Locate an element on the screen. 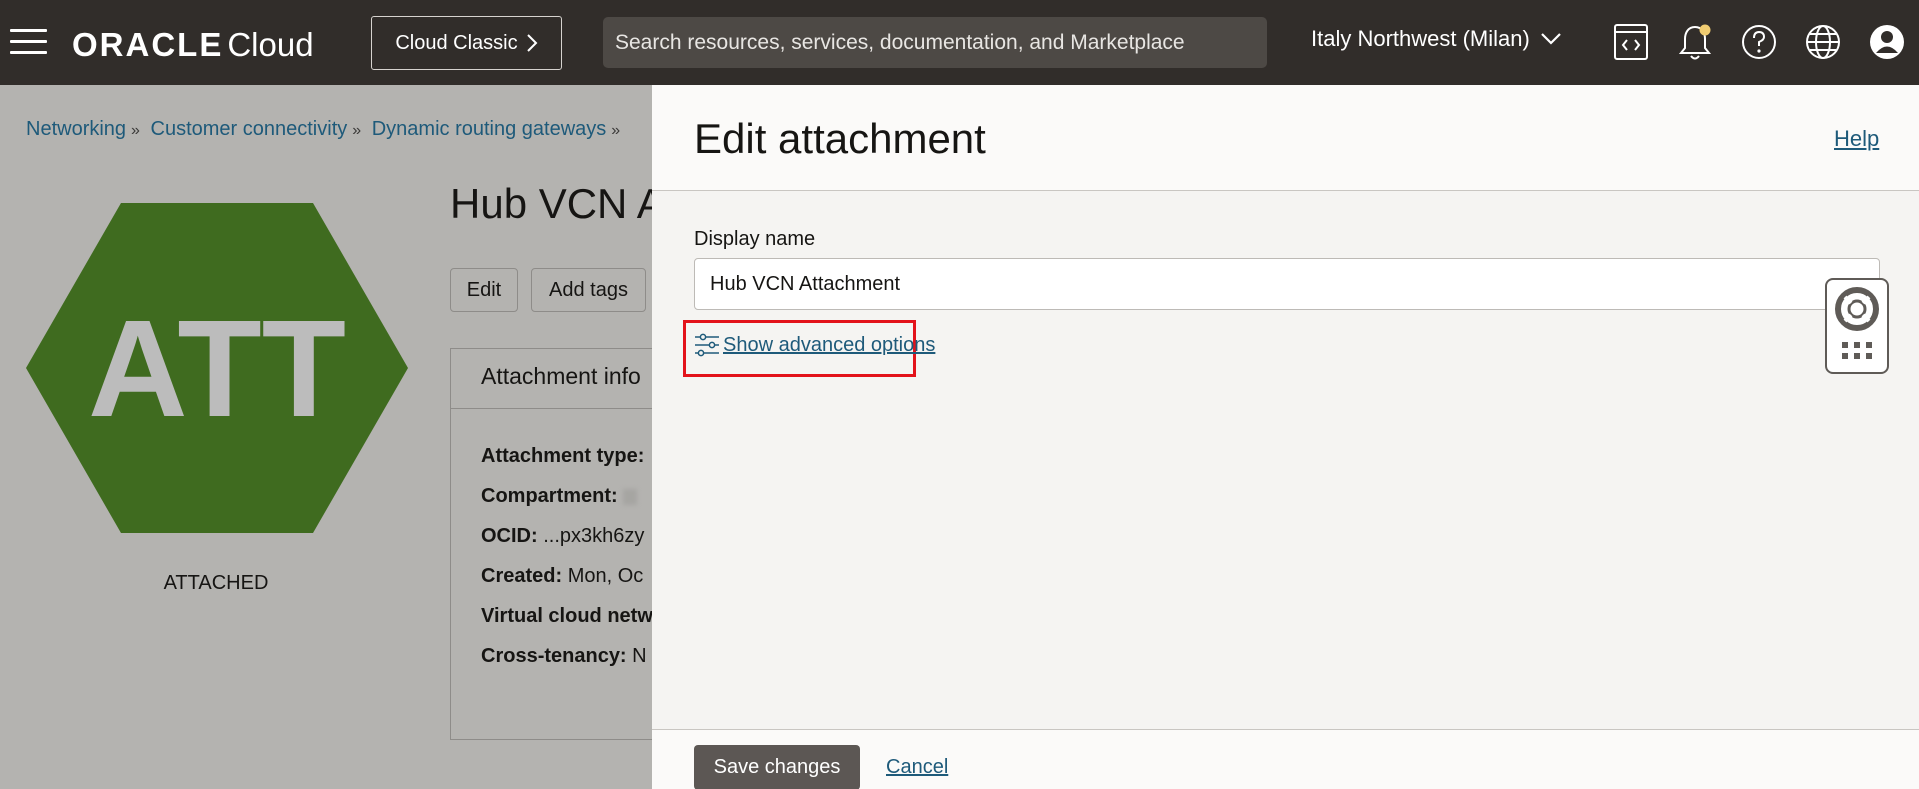 This screenshot has width=1919, height=789. info-label: Cross-tenancy: is located at coordinates (554, 656).